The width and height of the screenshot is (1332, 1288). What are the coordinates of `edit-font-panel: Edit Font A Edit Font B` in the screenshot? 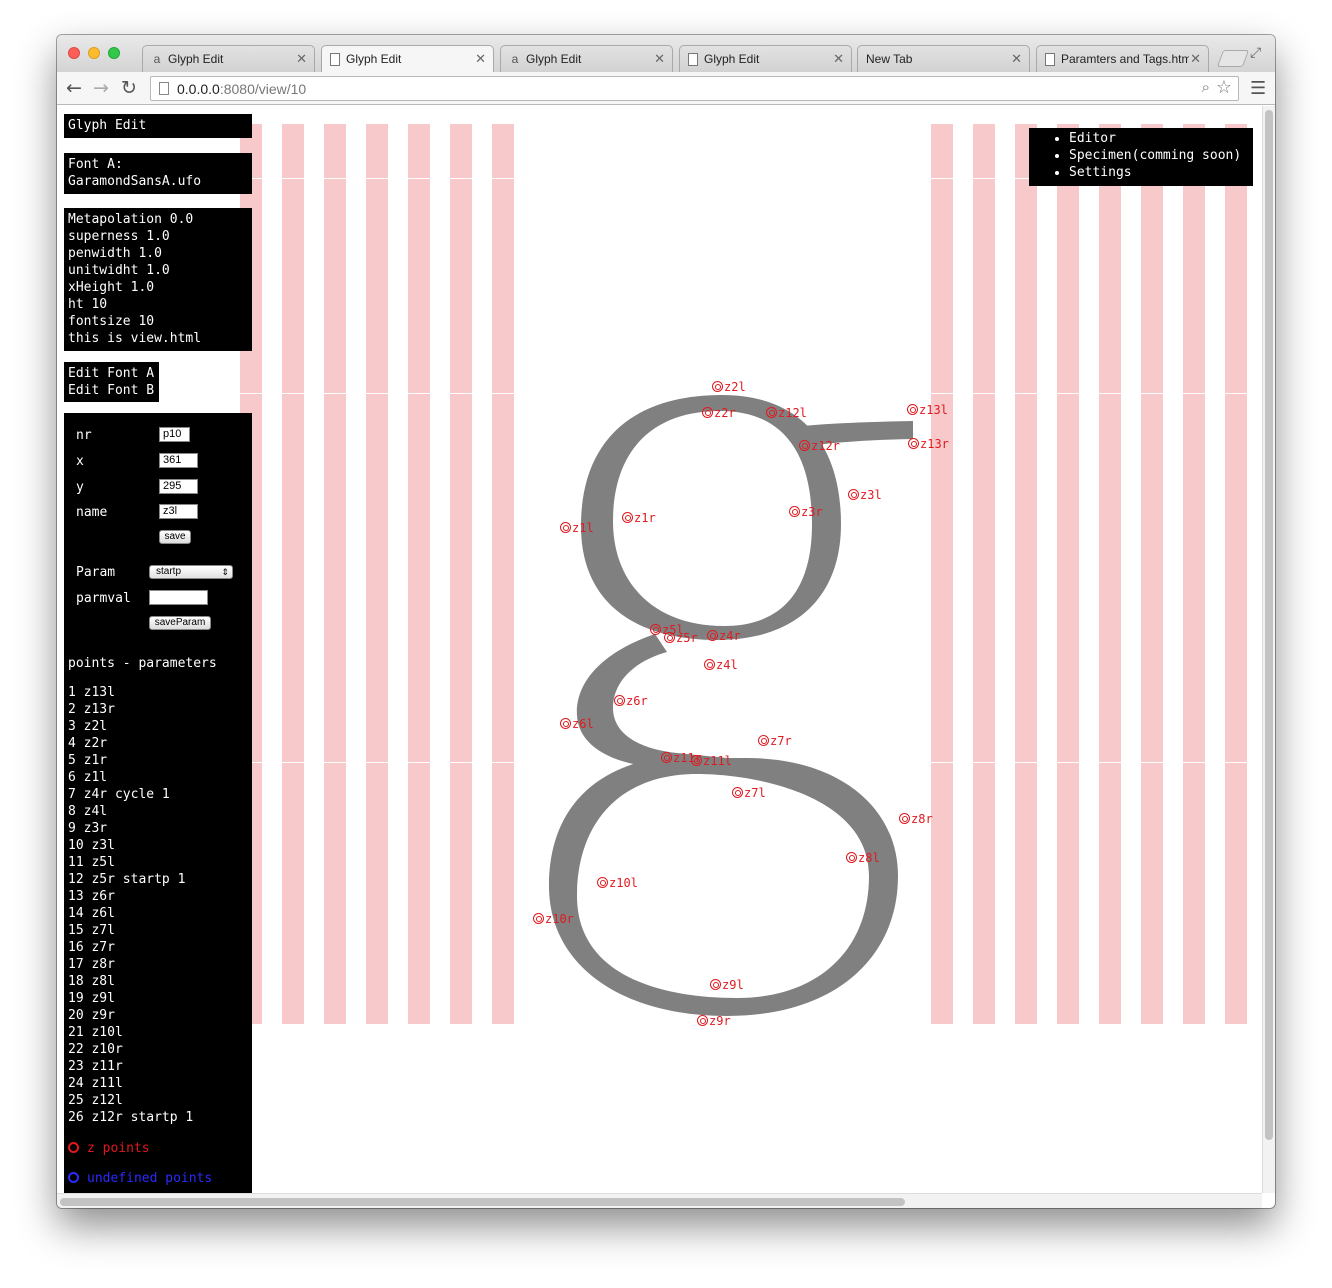 It's located at (111, 382).